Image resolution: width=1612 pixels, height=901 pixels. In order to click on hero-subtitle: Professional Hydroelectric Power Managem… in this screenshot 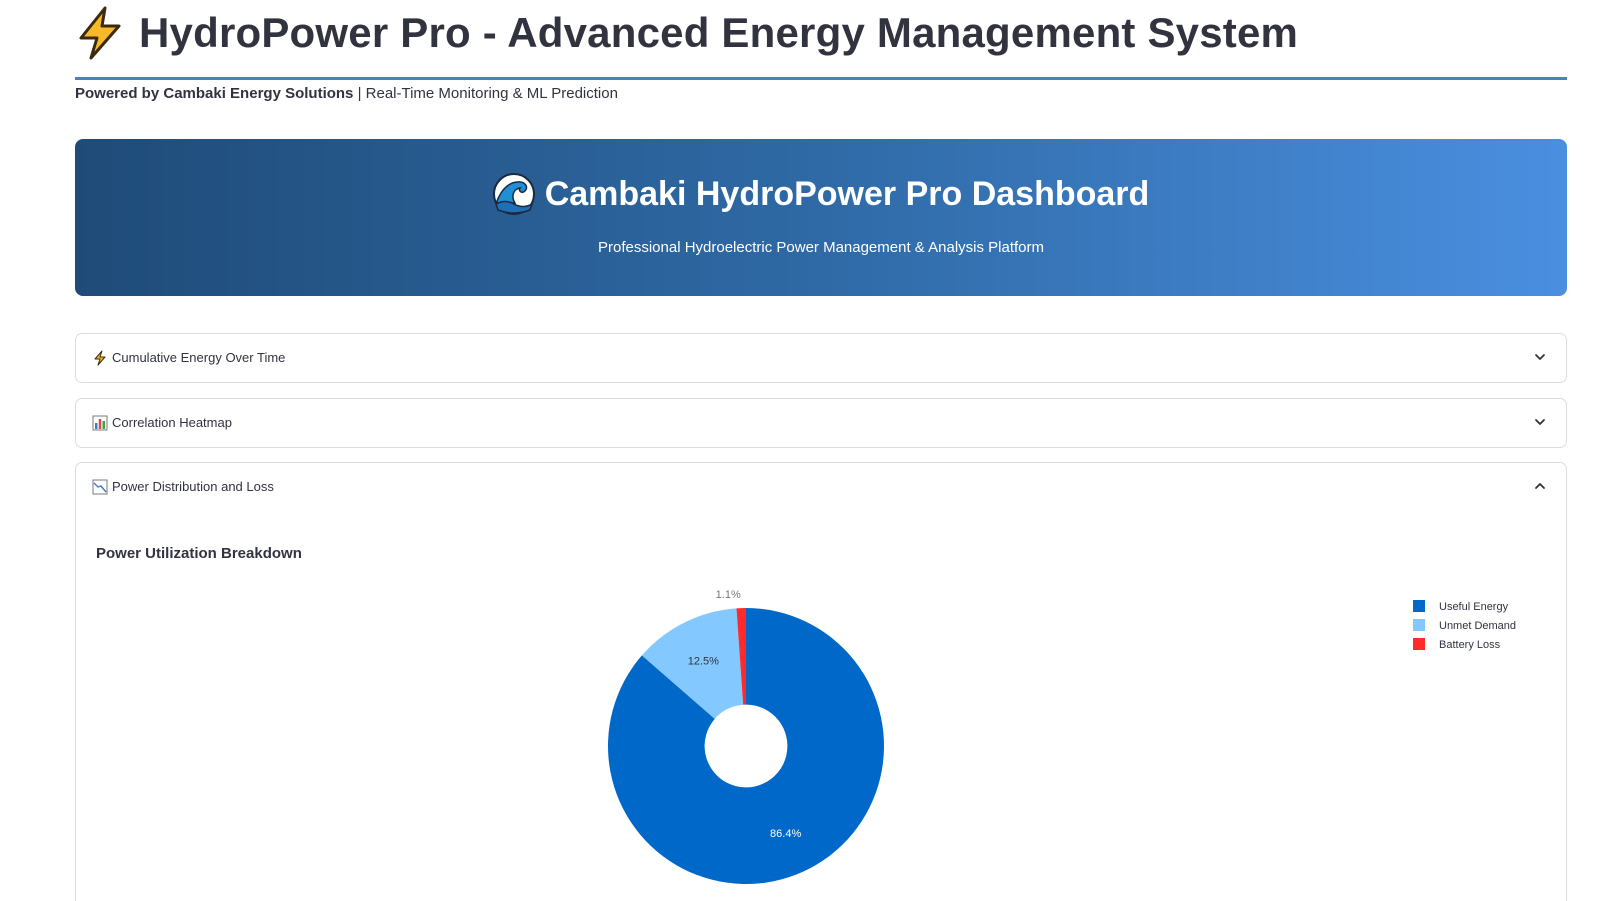, I will do `click(821, 247)`.